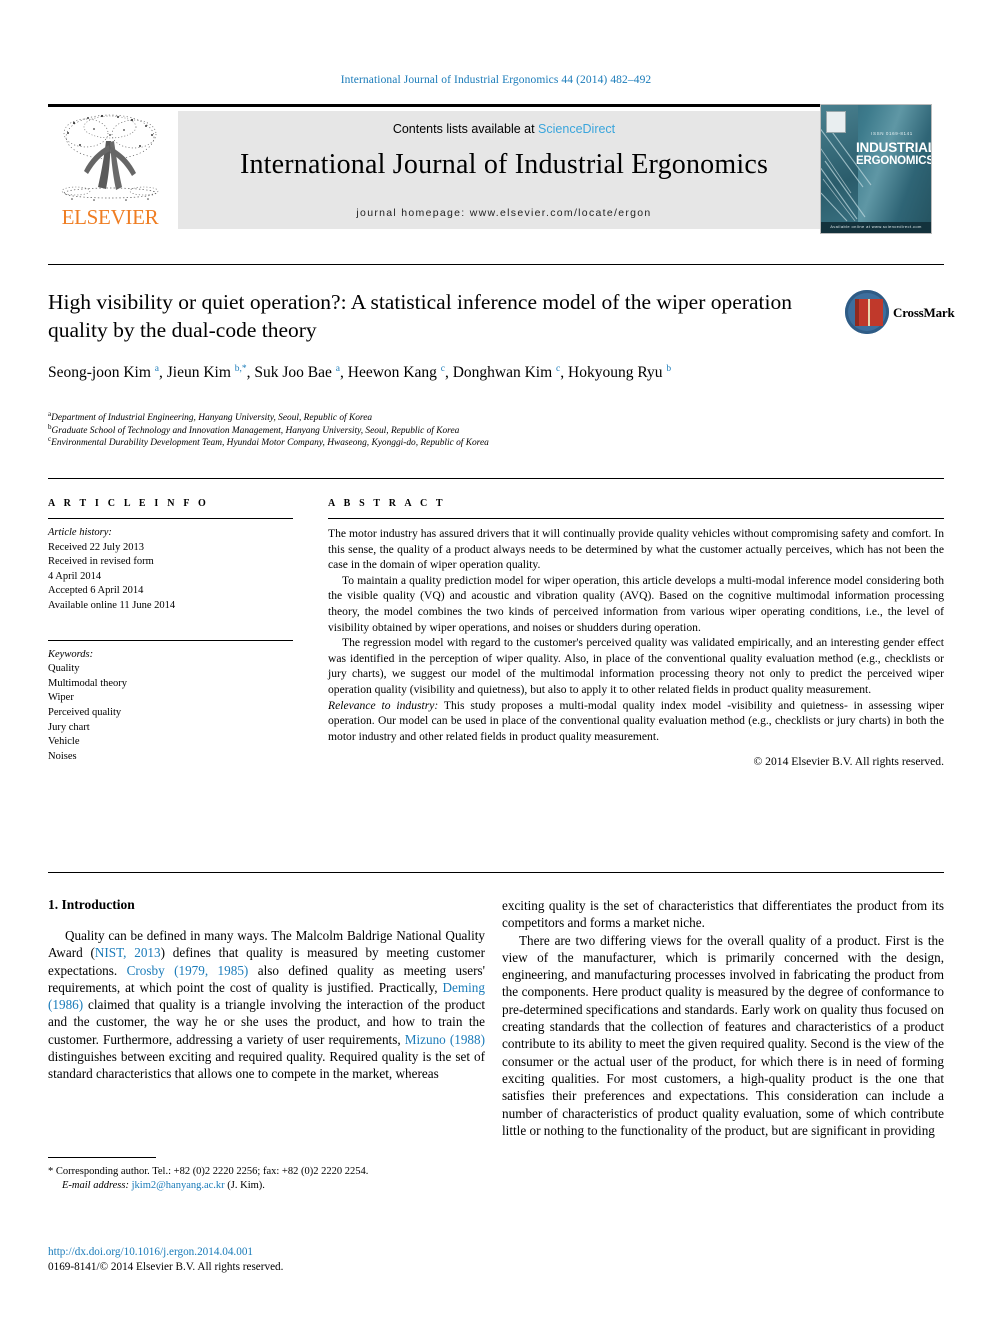  I want to click on article-history-item: Available online 11 June 2014, so click(112, 605).